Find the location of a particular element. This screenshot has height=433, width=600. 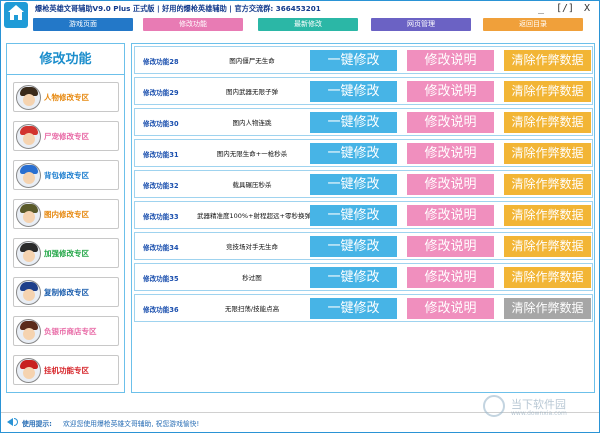

sidebar-title: 修改功能 is located at coordinates (65, 59).